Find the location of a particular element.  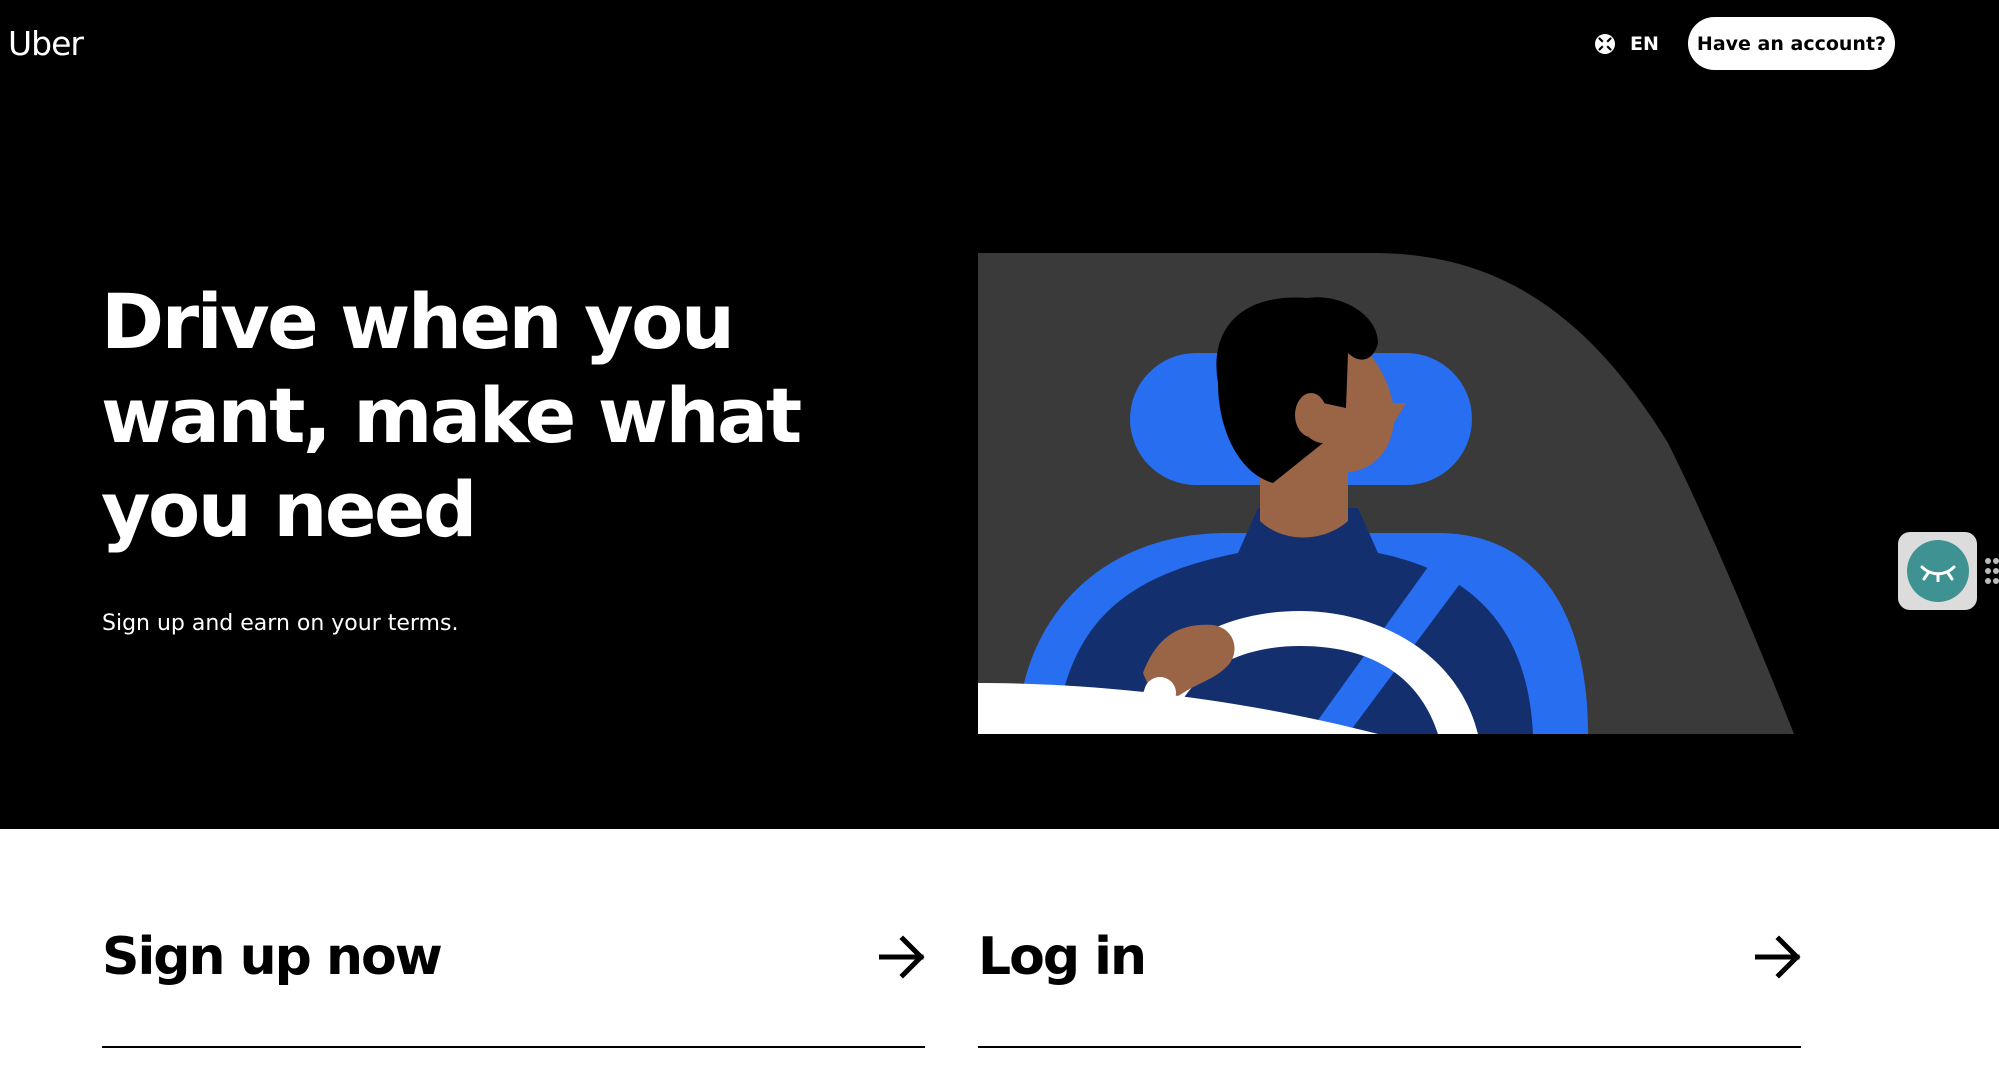

sign-up-link: Sign up now is located at coordinates (513, 976).